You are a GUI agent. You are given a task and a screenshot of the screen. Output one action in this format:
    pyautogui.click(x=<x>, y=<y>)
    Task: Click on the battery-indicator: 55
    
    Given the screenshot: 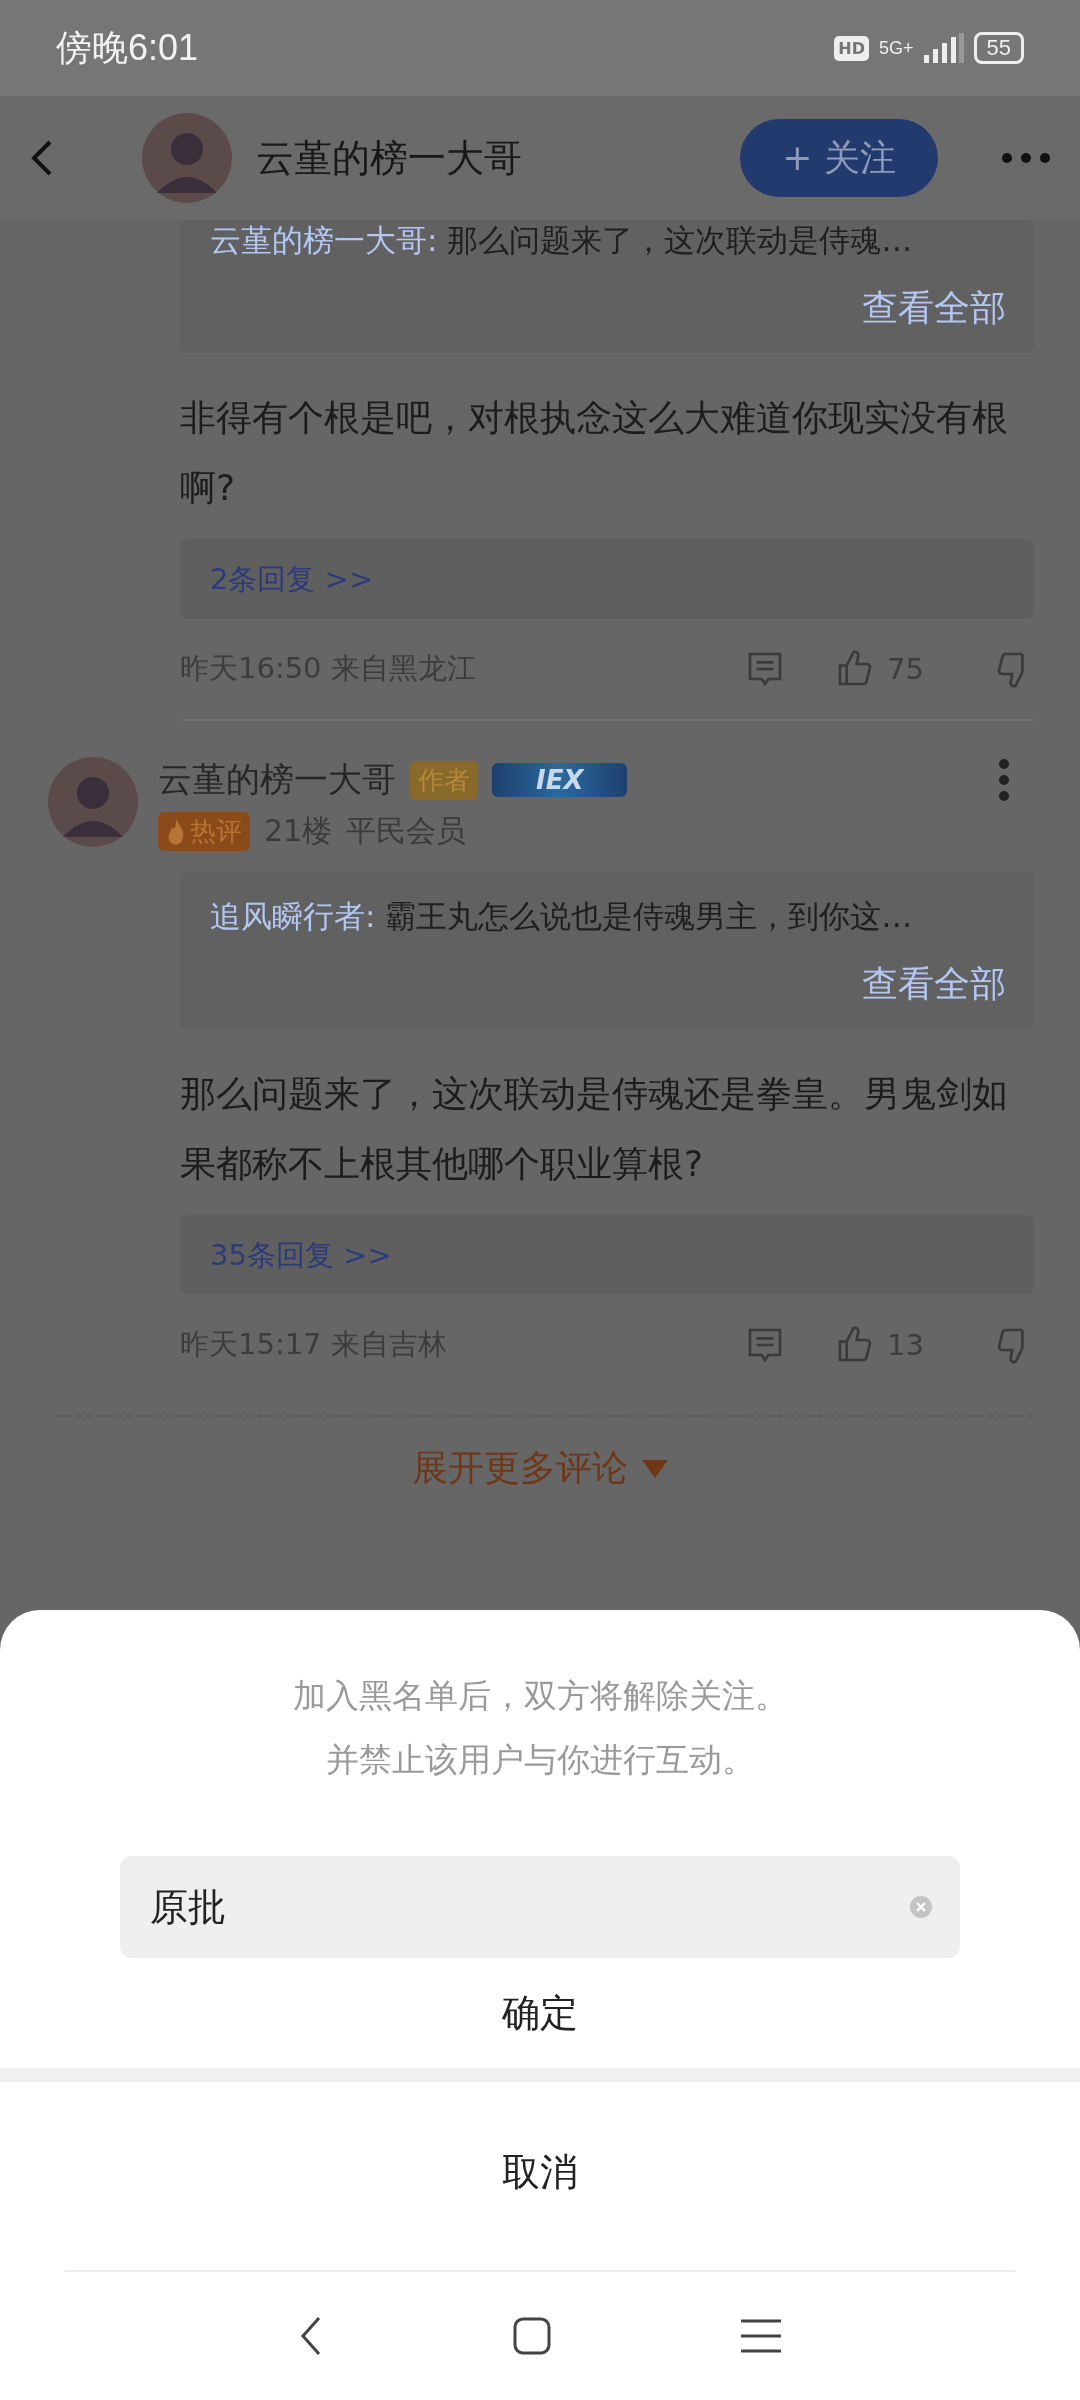 What is the action you would take?
    pyautogui.click(x=998, y=48)
    